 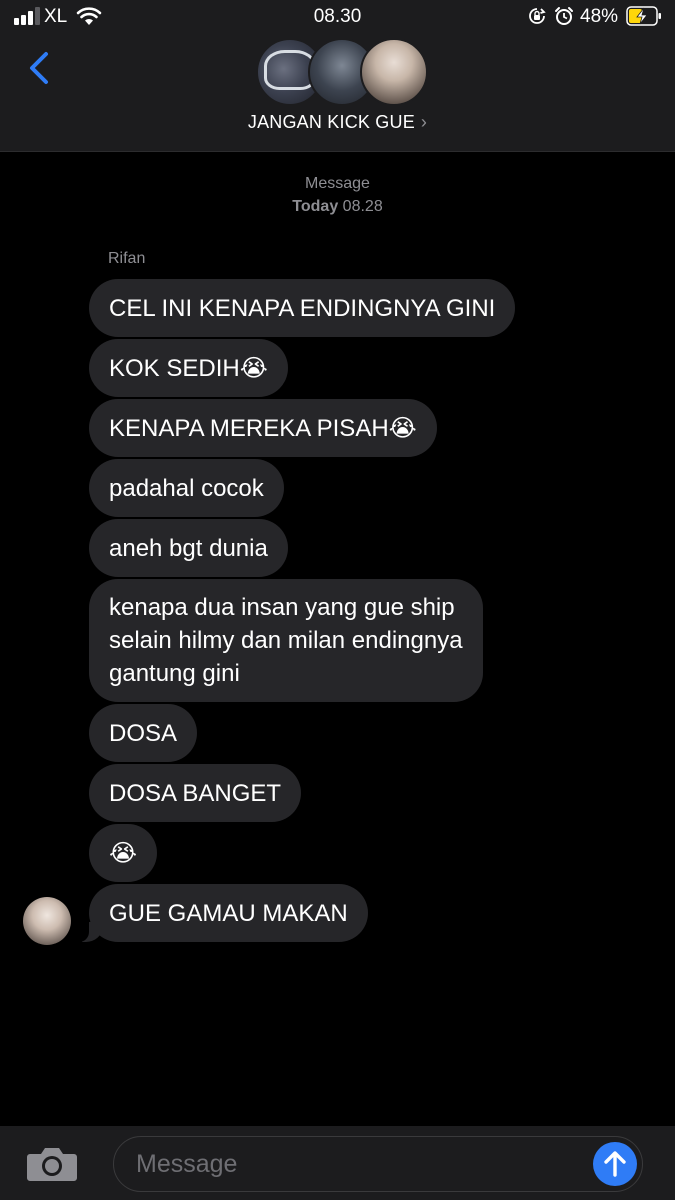 What do you see at coordinates (315, 206) in the screenshot?
I see `timestamp-day: Today` at bounding box center [315, 206].